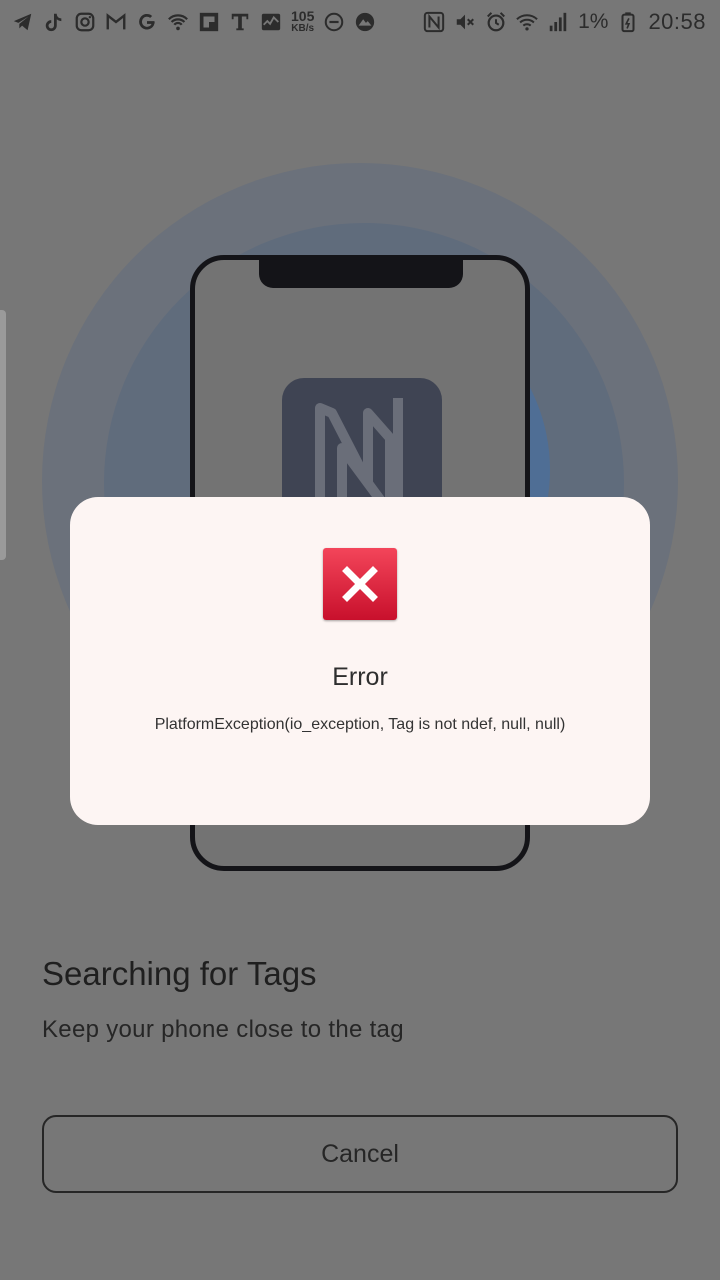  Describe the element at coordinates (593, 21) in the screenshot. I see `battery-percent: 1%` at that location.